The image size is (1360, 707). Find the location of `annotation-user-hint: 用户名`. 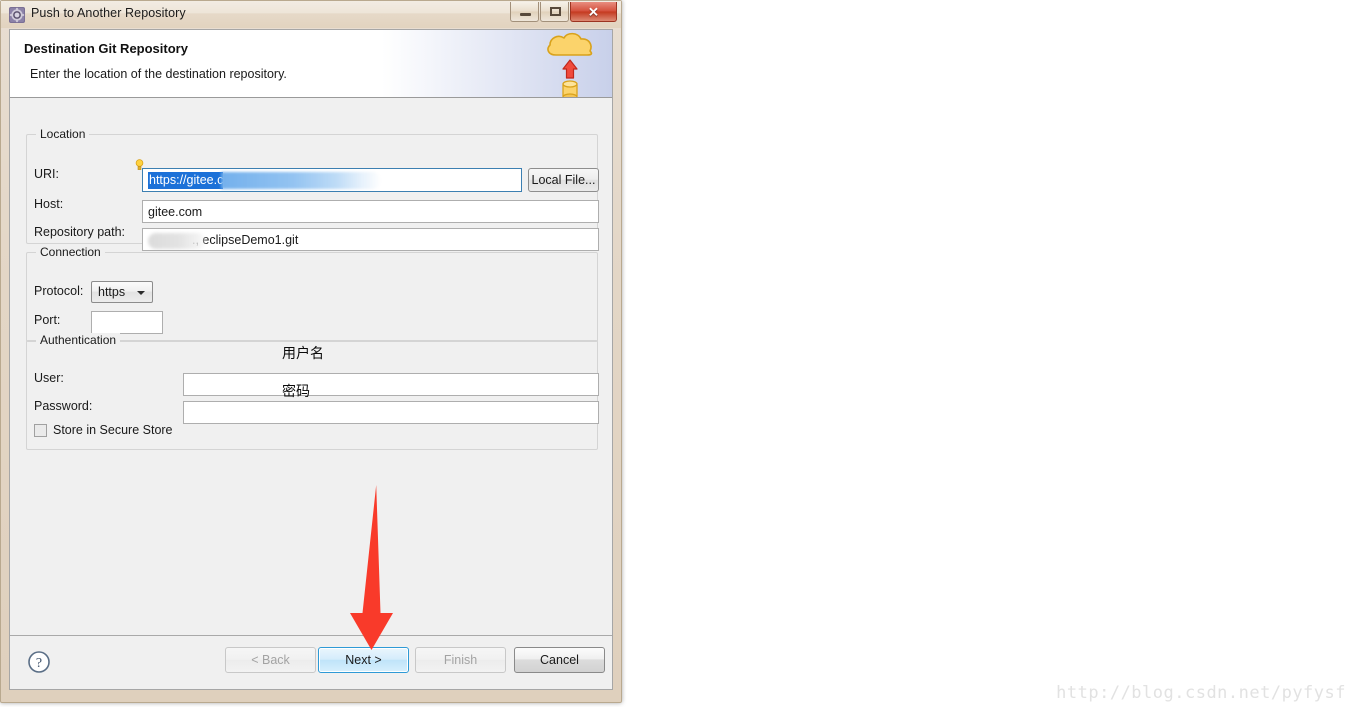

annotation-user-hint: 用户名 is located at coordinates (303, 354).